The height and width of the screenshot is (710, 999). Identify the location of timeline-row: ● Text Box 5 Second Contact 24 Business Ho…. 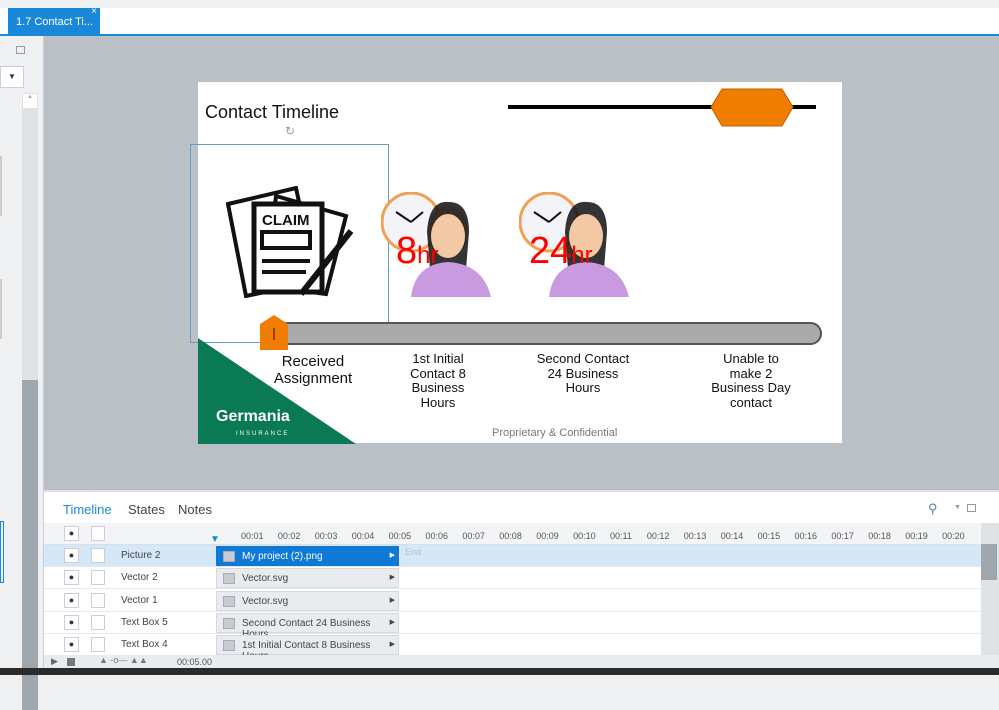
(512, 626).